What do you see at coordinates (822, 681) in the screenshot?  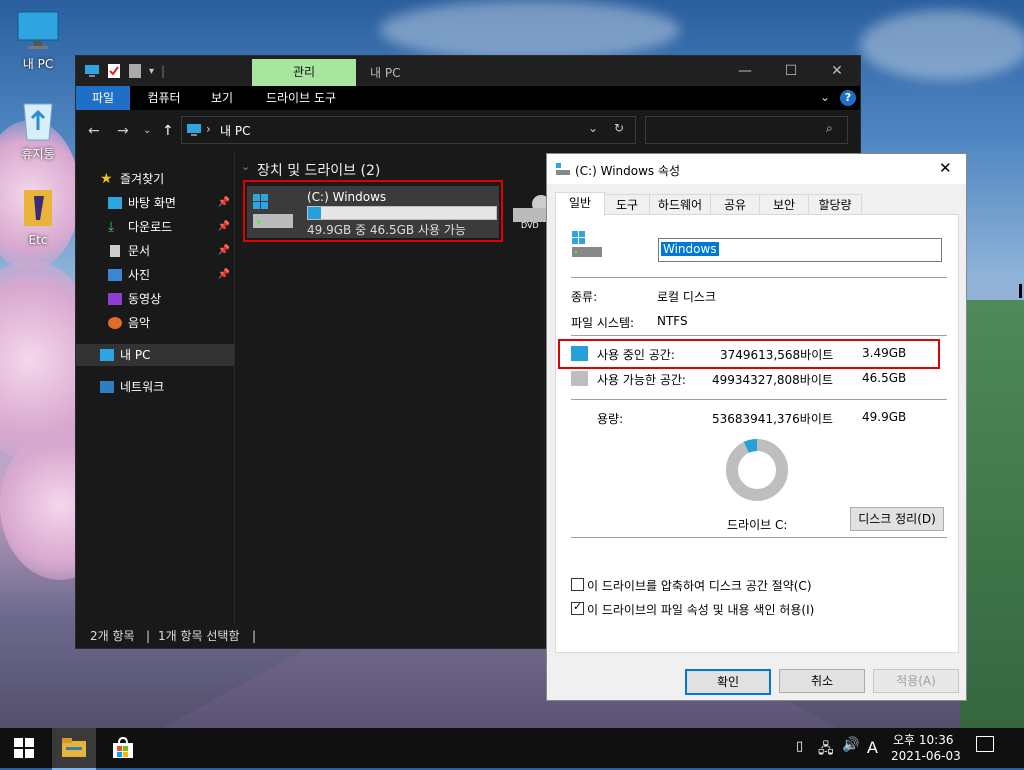 I see `cancel-button: 취소` at bounding box center [822, 681].